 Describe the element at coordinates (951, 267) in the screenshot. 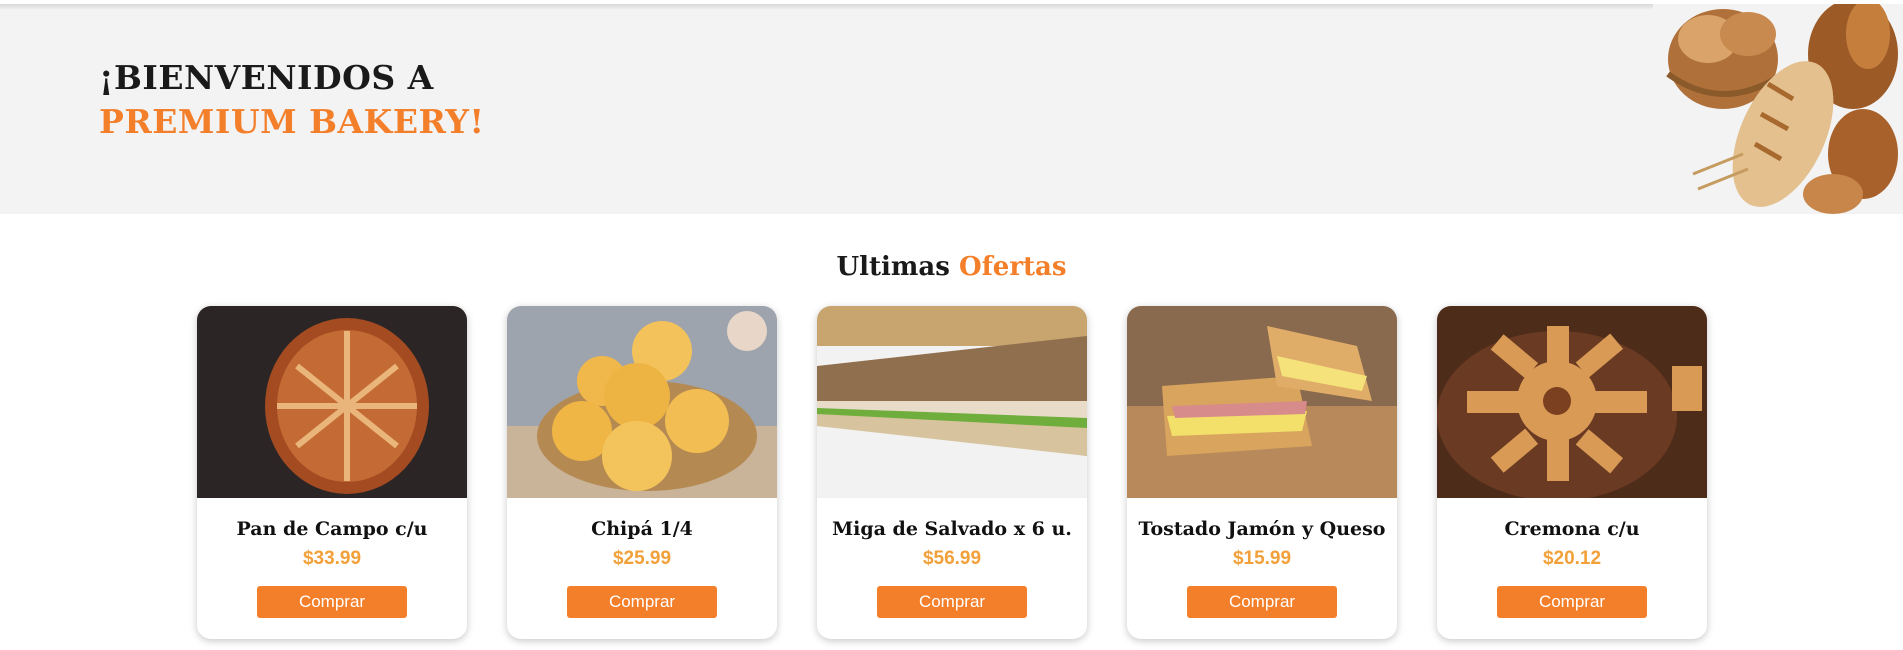

I see `offers-heading: Ultimas Ofertas` at that location.